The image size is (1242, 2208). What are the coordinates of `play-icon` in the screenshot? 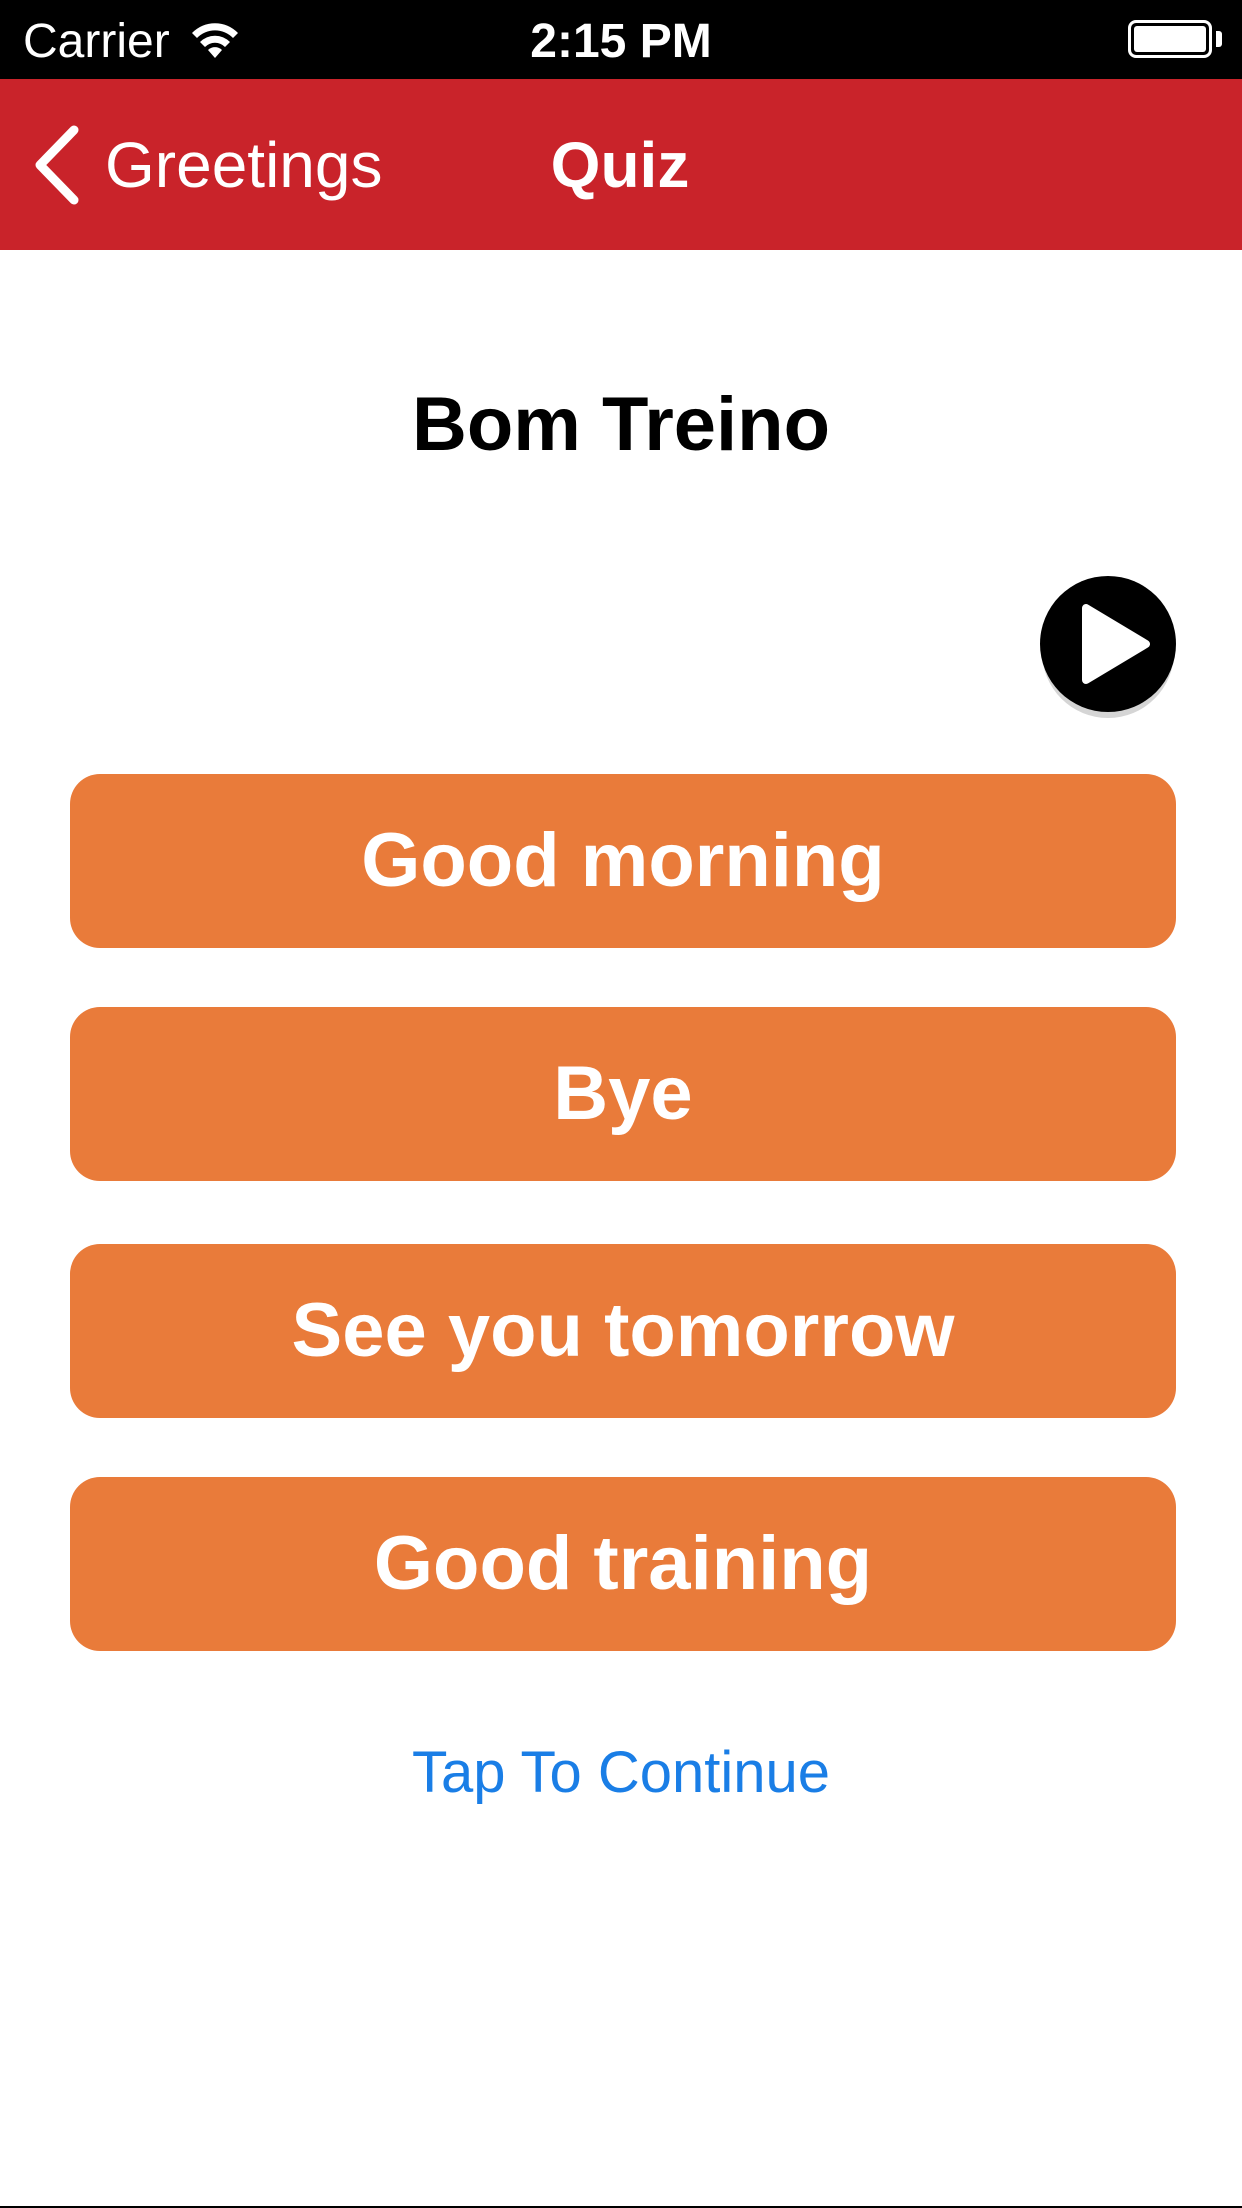 It's located at (1108, 647).